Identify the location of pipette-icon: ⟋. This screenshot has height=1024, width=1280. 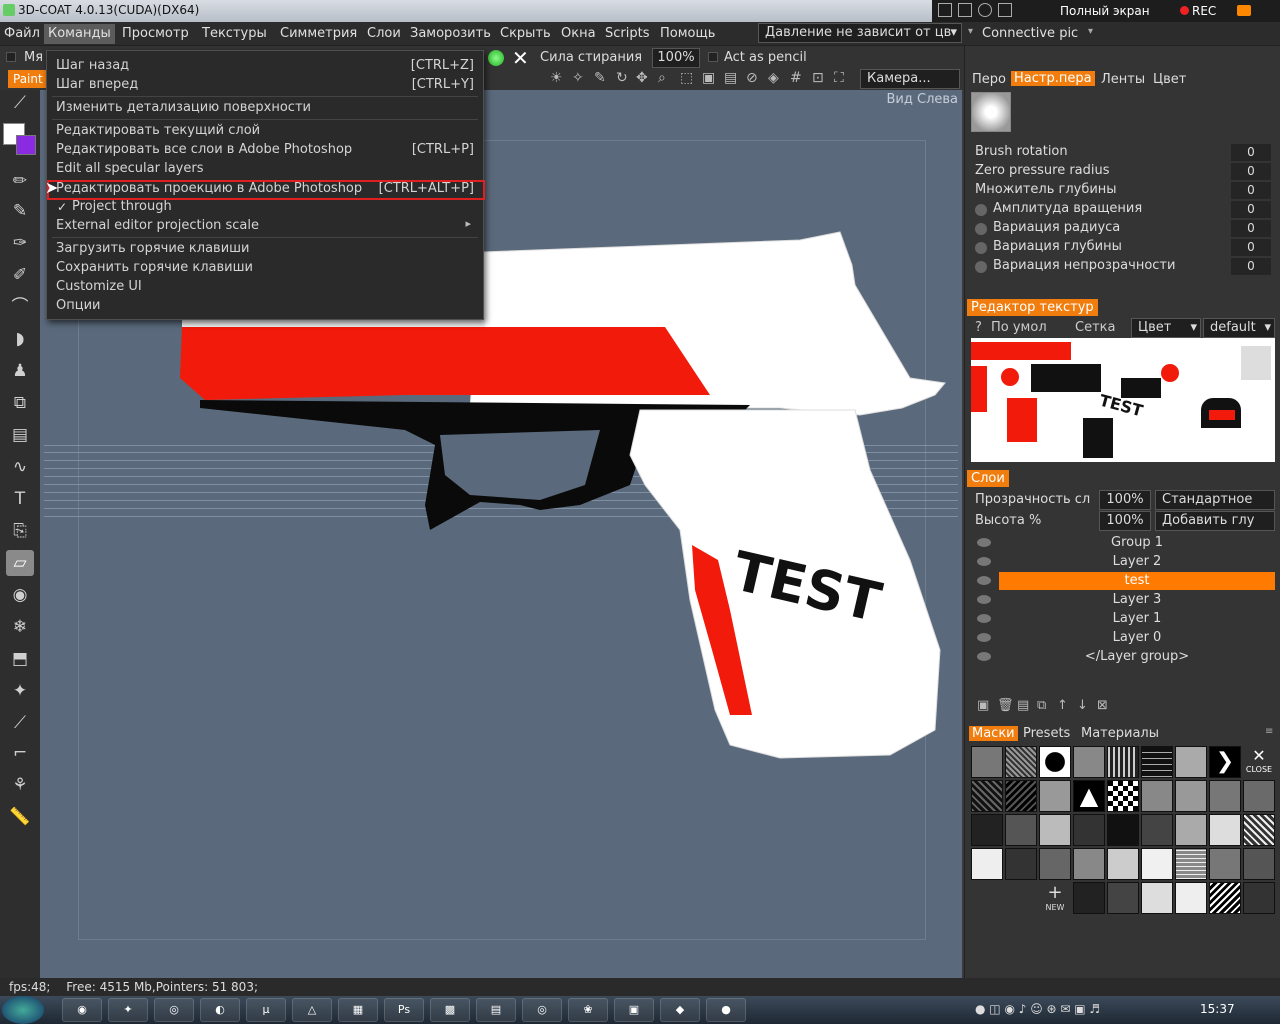
(20, 723).